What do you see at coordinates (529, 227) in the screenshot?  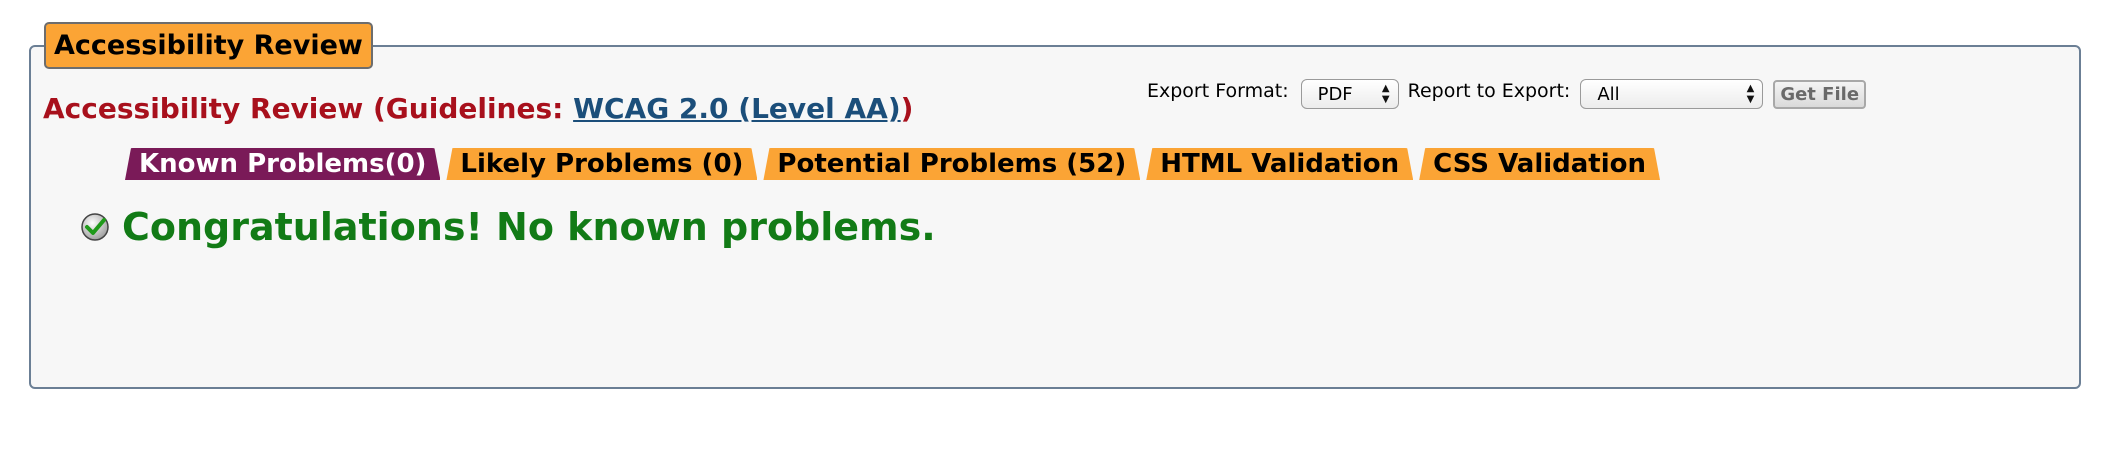 I see `success-message-text: Congratulations! No known problems.` at bounding box center [529, 227].